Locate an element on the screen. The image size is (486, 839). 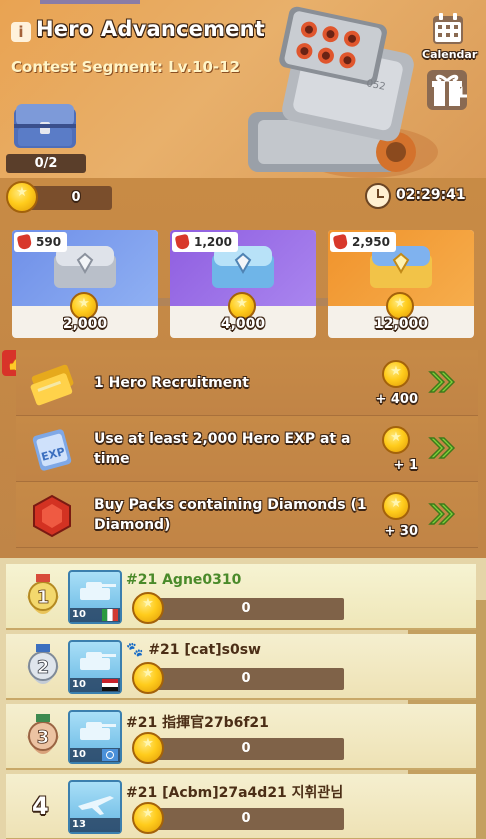
un-flag-icon is located at coordinates (110, 755).